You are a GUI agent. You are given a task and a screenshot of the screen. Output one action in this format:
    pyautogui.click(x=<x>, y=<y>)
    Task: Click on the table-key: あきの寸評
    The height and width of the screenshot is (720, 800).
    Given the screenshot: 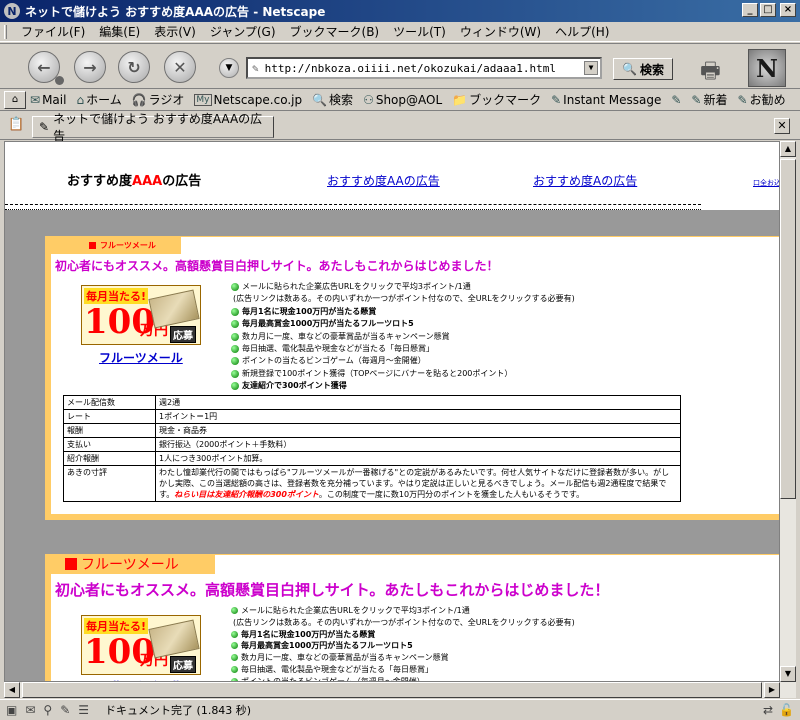 What is the action you would take?
    pyautogui.click(x=109, y=483)
    